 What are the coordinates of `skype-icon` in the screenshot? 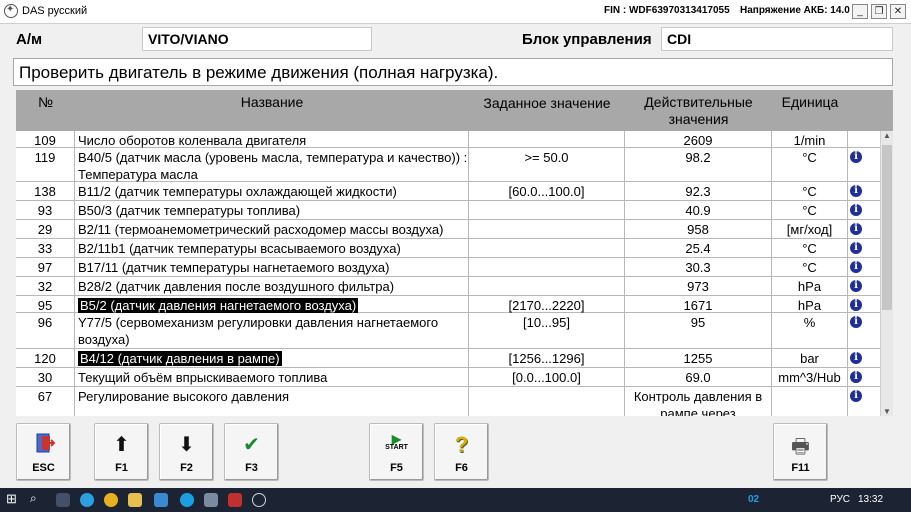 It's located at (187, 500).